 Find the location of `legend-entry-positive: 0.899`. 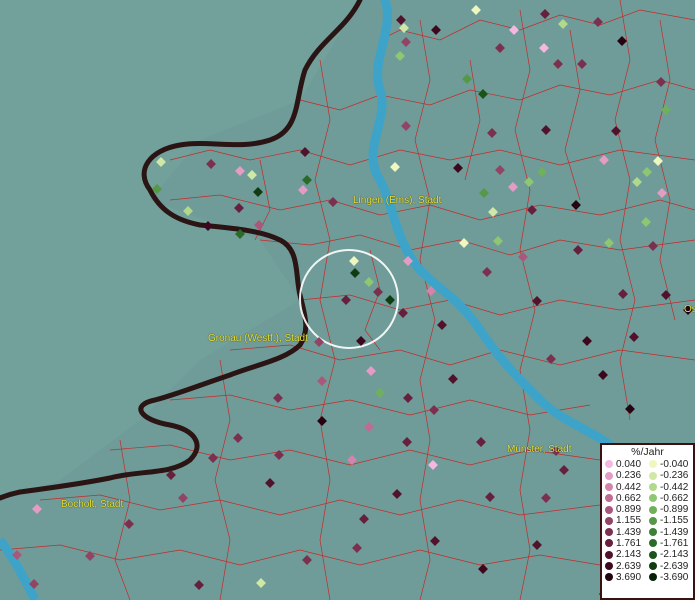

legend-entry-positive: 0.899 is located at coordinates (623, 509).